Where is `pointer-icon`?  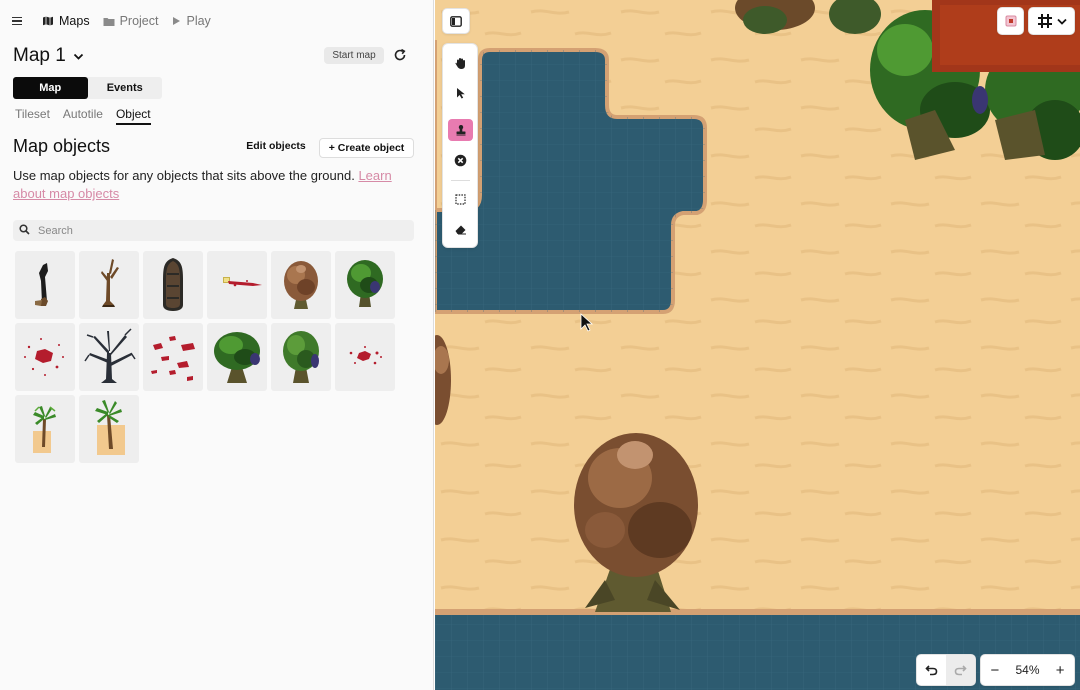
pointer-icon is located at coordinates (460, 93).